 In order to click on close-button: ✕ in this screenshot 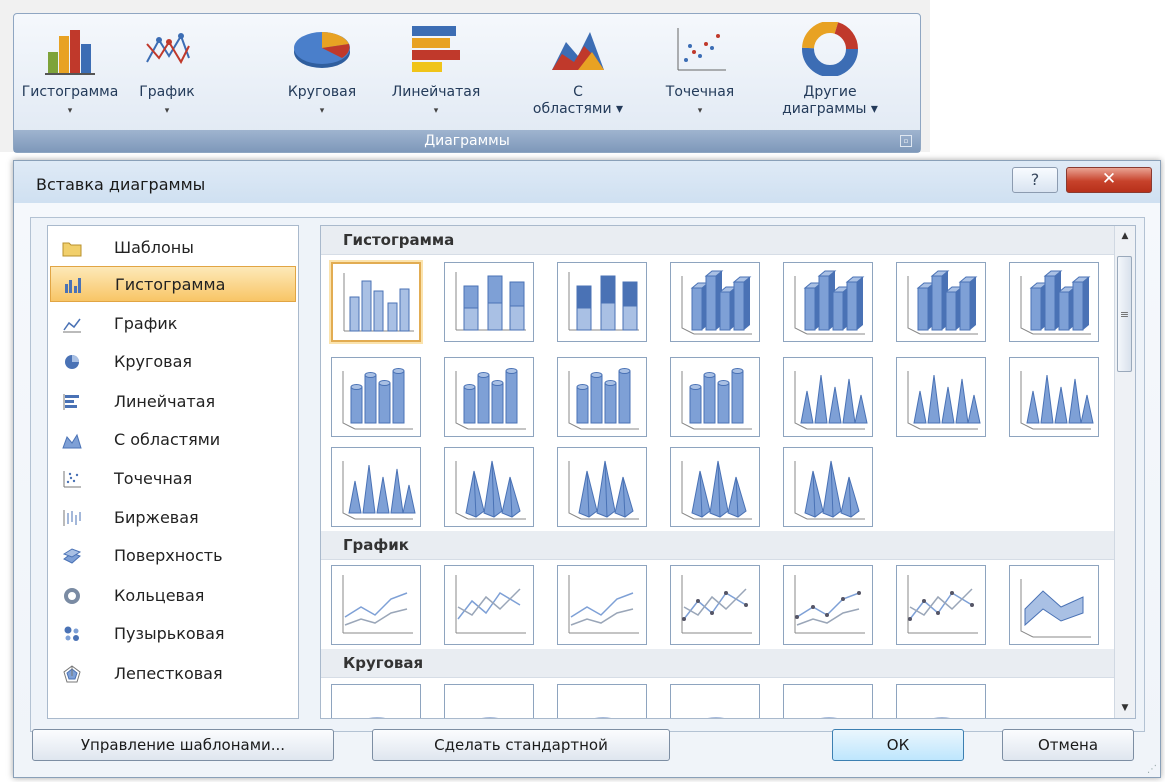, I will do `click(1109, 180)`.